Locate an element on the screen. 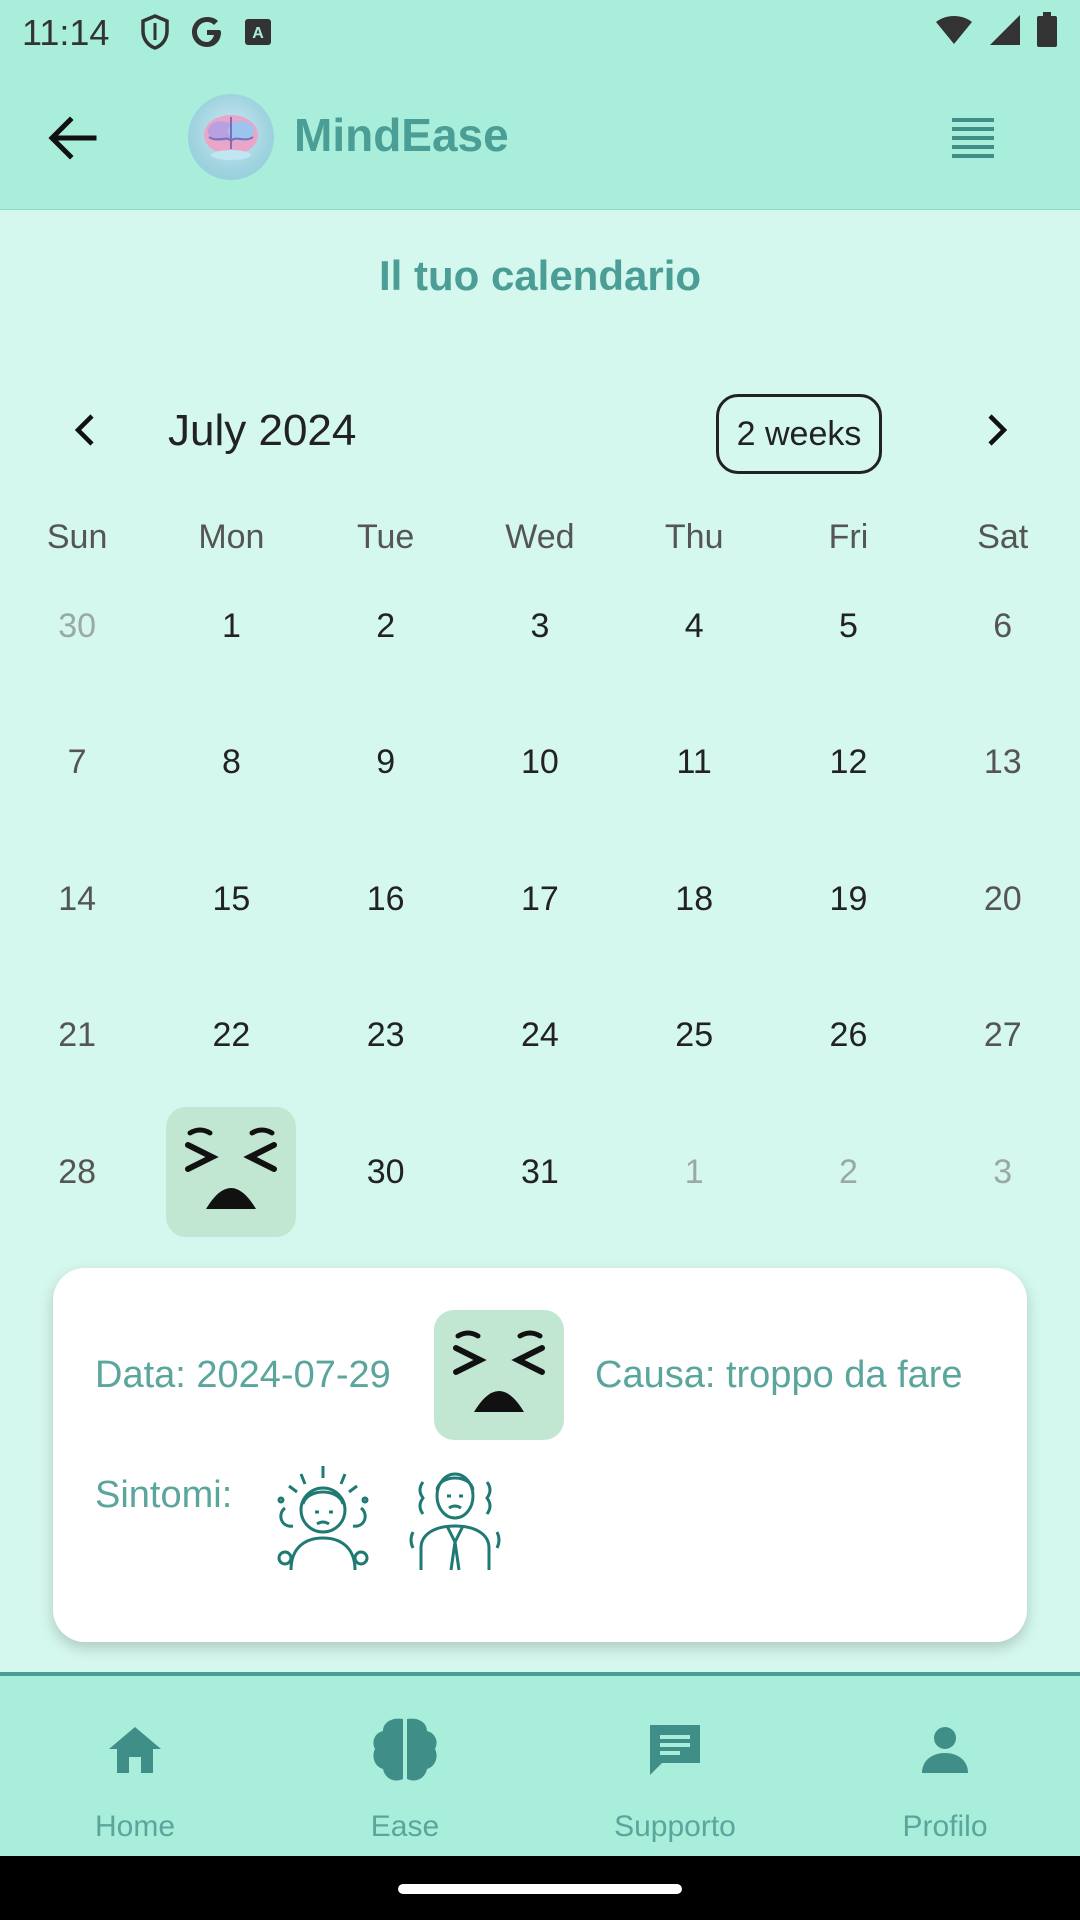  calendar-day-cell: 5 is located at coordinates (848, 626).